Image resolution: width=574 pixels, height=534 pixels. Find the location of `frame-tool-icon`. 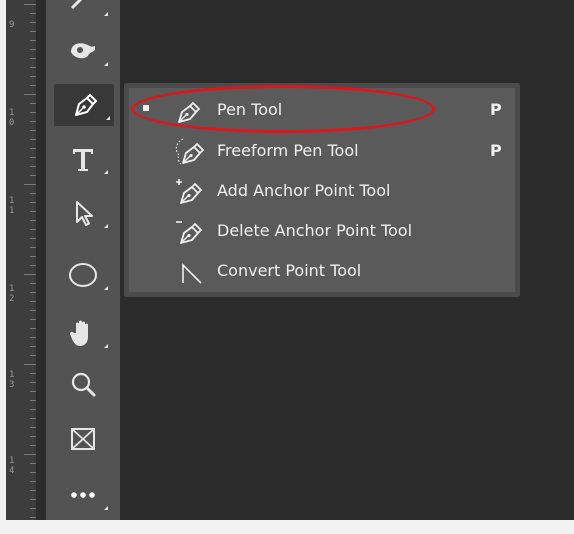

frame-tool-icon is located at coordinates (83, 439).